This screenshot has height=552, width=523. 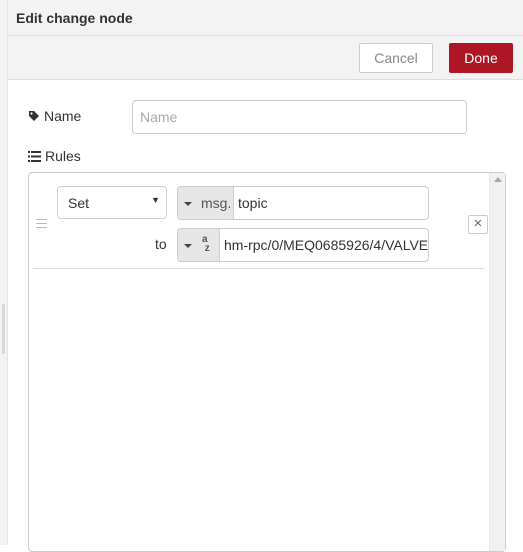 What do you see at coordinates (481, 58) in the screenshot?
I see `done-button: Done` at bounding box center [481, 58].